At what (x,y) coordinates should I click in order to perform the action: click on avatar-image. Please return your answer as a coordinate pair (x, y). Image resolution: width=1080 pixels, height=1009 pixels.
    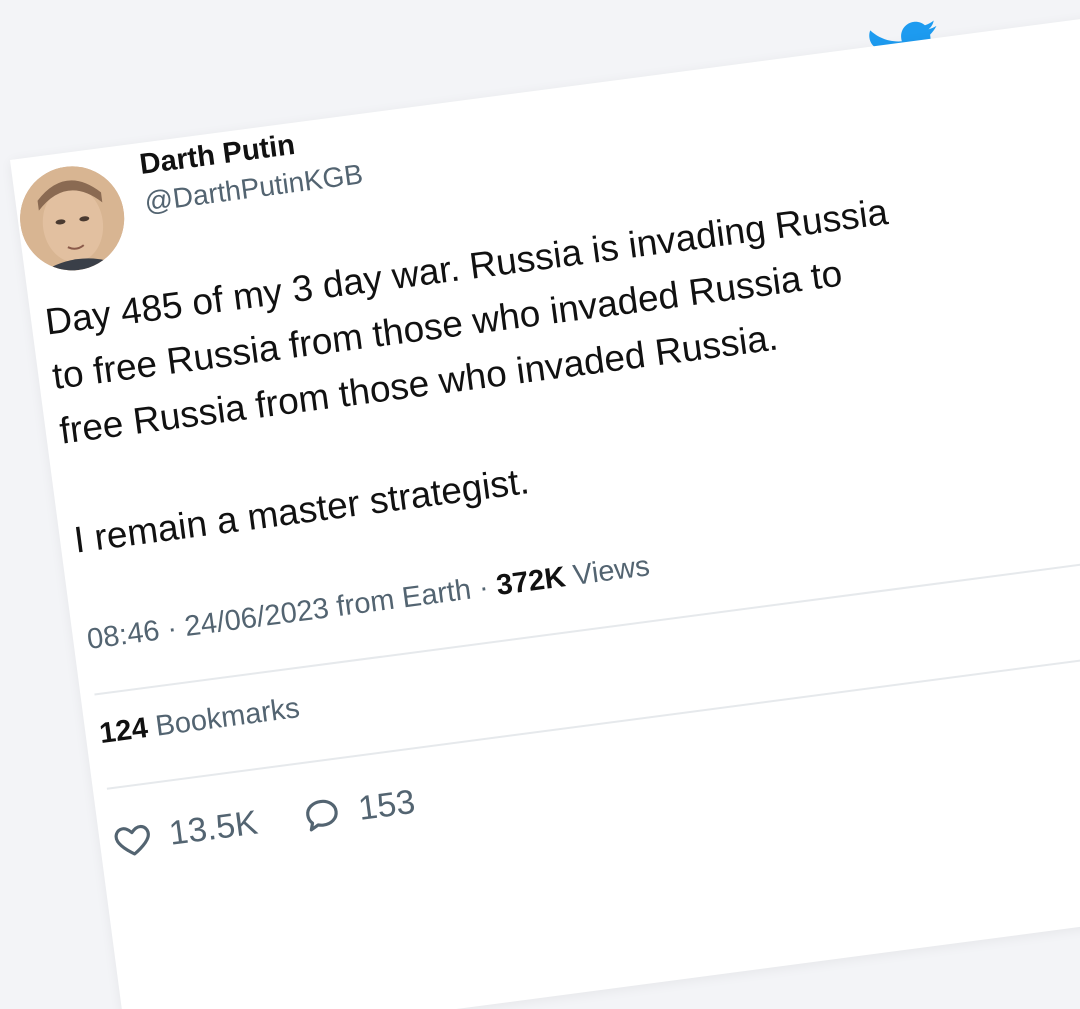
    Looking at the image, I should click on (72, 218).